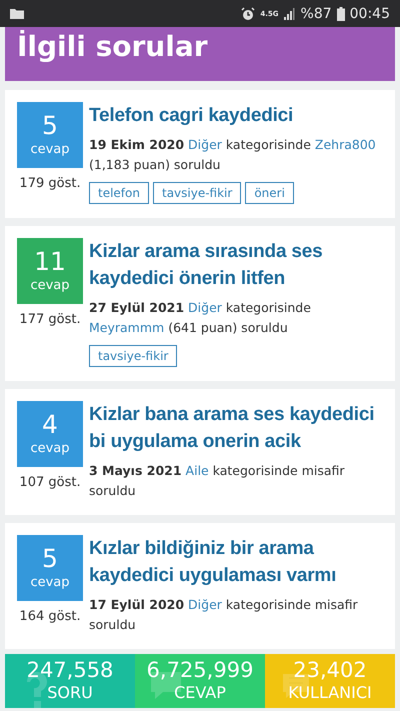  What do you see at coordinates (70, 693) in the screenshot?
I see `stat-label: SORU` at bounding box center [70, 693].